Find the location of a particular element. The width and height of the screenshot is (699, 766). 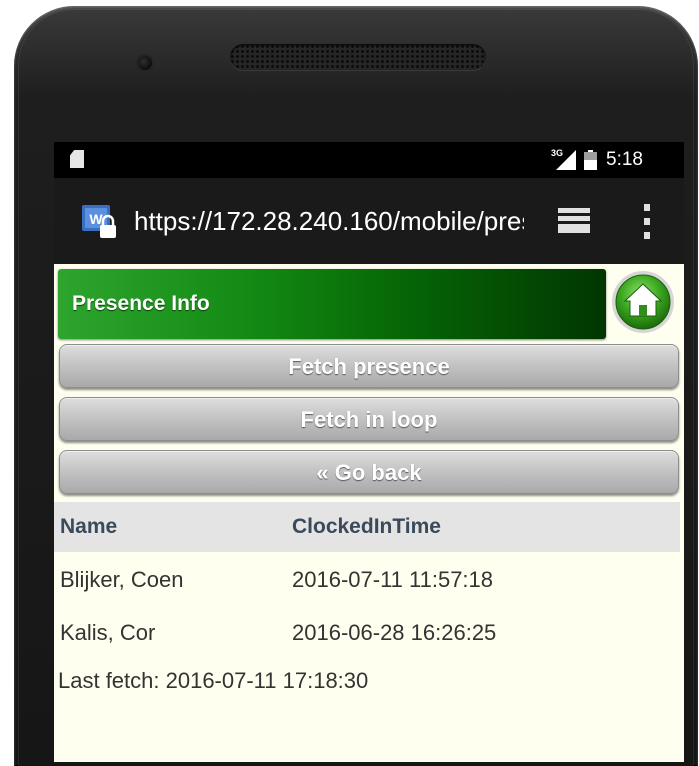

fetch-in-loop-button: Fetch in loop is located at coordinates (369, 419).